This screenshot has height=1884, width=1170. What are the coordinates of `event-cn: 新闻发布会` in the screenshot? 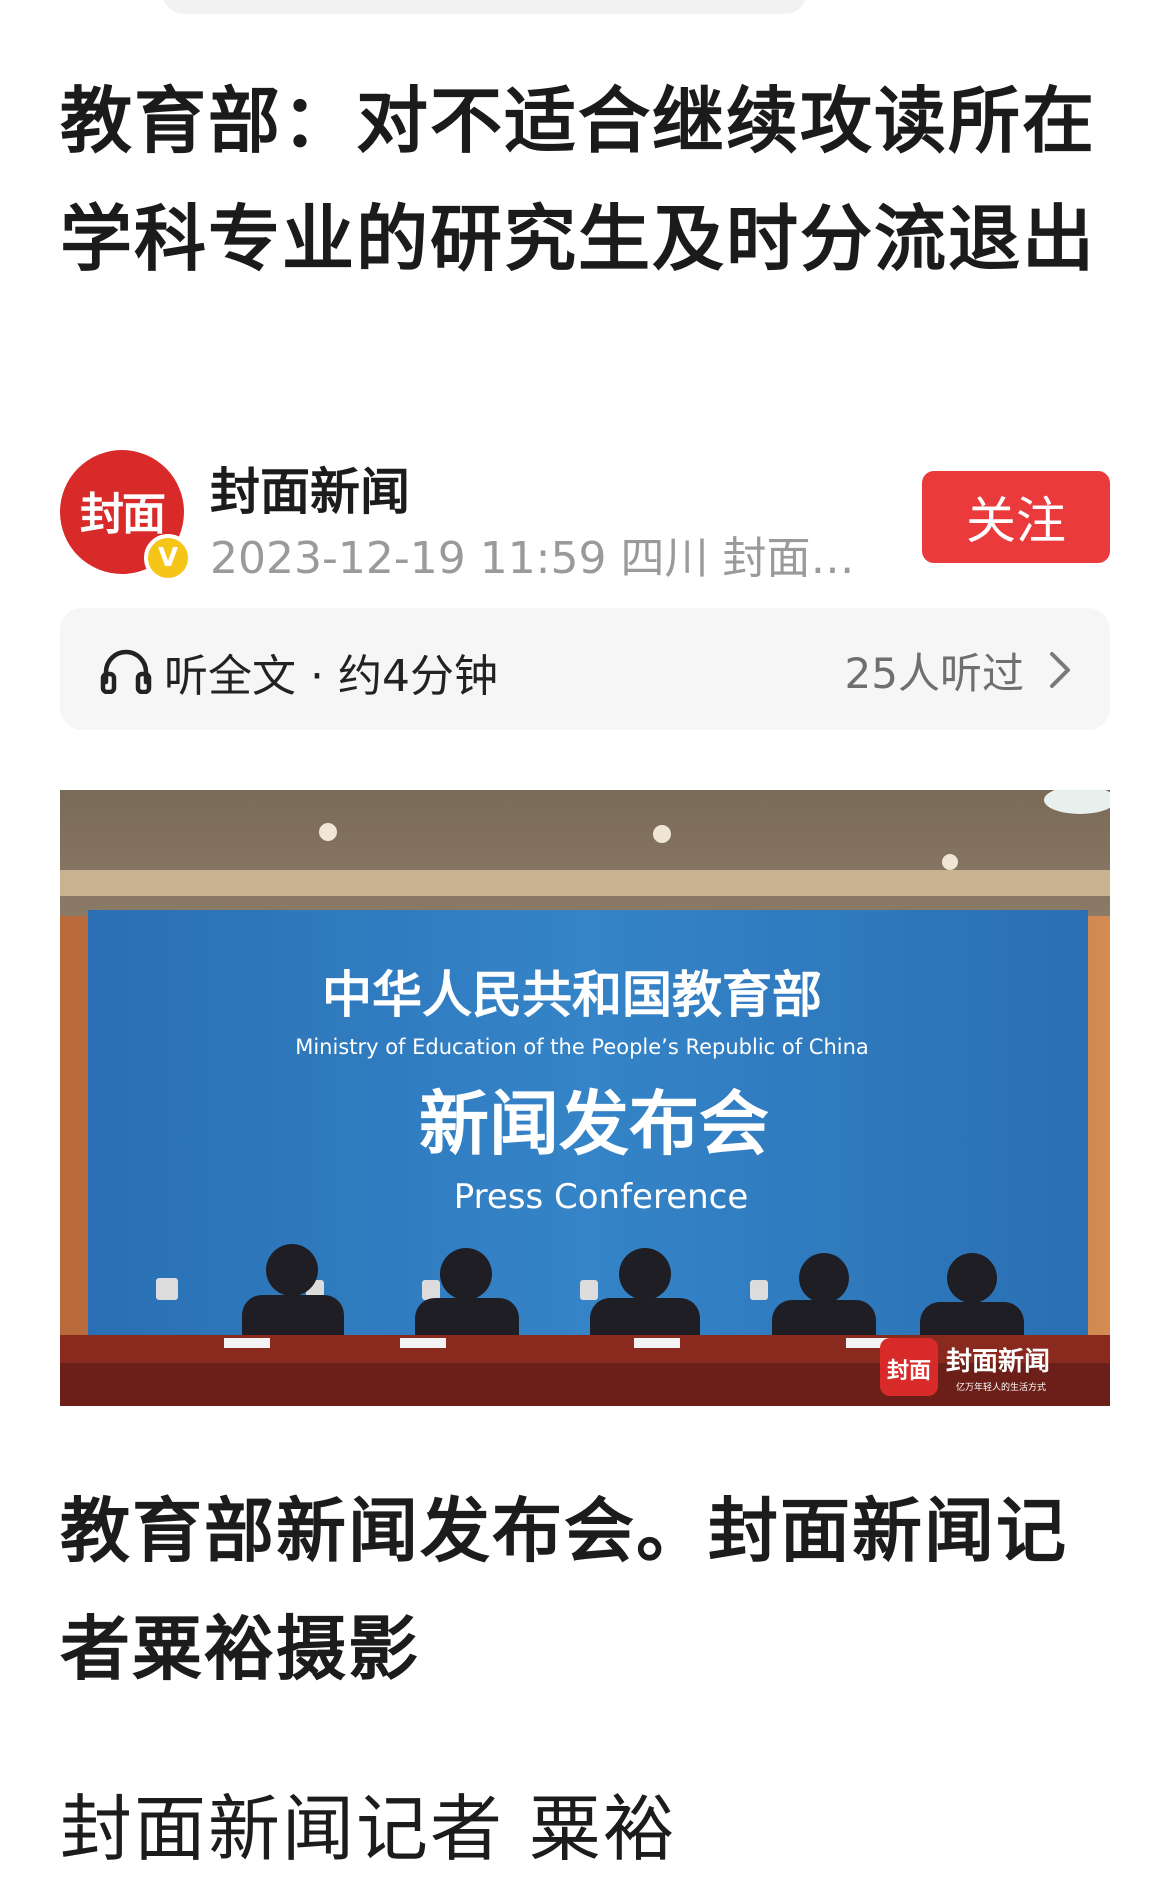 It's located at (594, 1124).